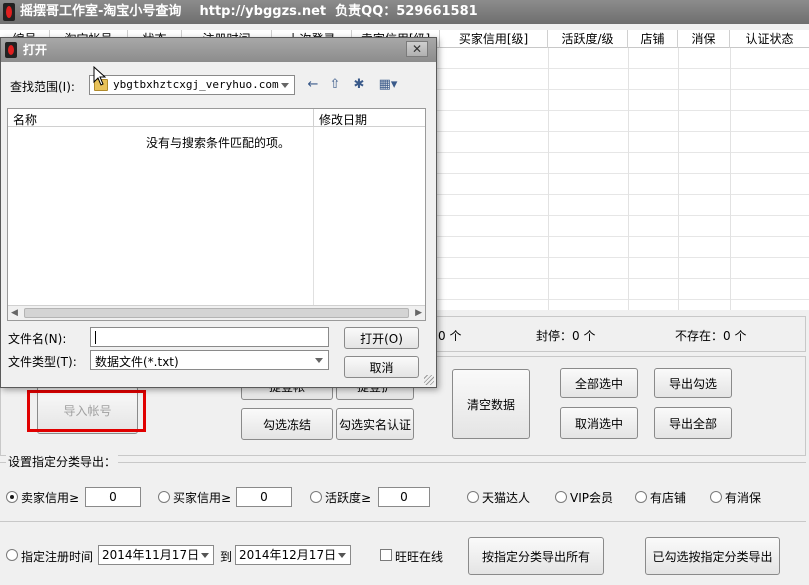 This screenshot has width=809, height=585. Describe the element at coordinates (693, 423) in the screenshot. I see `export-all-button: 导出全部` at that location.